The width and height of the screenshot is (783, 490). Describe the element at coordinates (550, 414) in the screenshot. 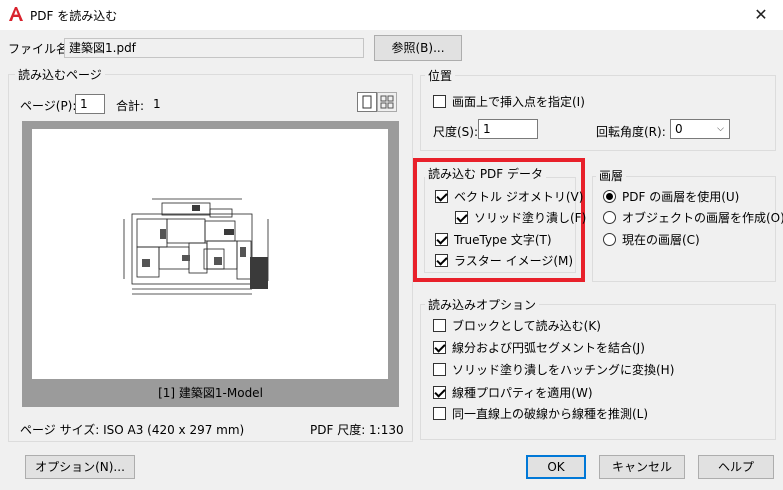

I see `infer-linetype-label: 同一直線上の破線から線種を推測(L)` at that location.